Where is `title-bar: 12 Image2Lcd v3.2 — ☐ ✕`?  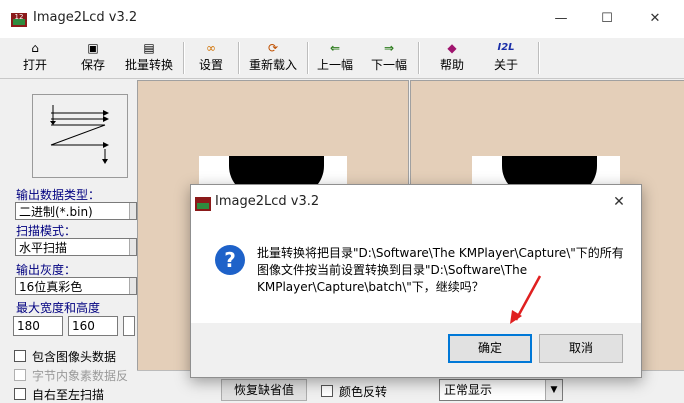
title-bar: 12 Image2Lcd v3.2 — ☐ ✕ is located at coordinates (342, 19).